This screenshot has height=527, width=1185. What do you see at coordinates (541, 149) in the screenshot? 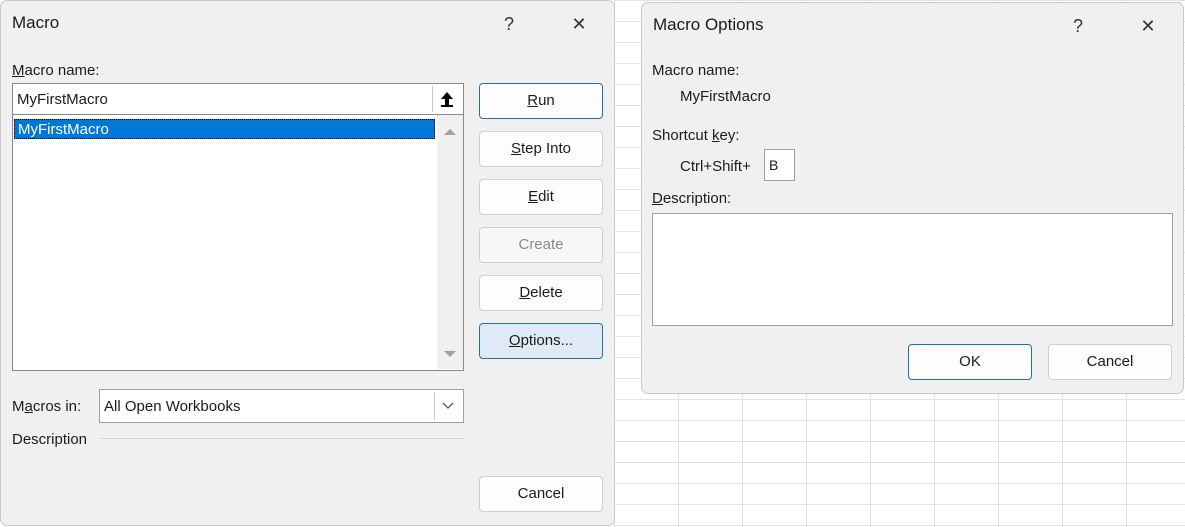
I see `step-into-button: Step Into` at bounding box center [541, 149].